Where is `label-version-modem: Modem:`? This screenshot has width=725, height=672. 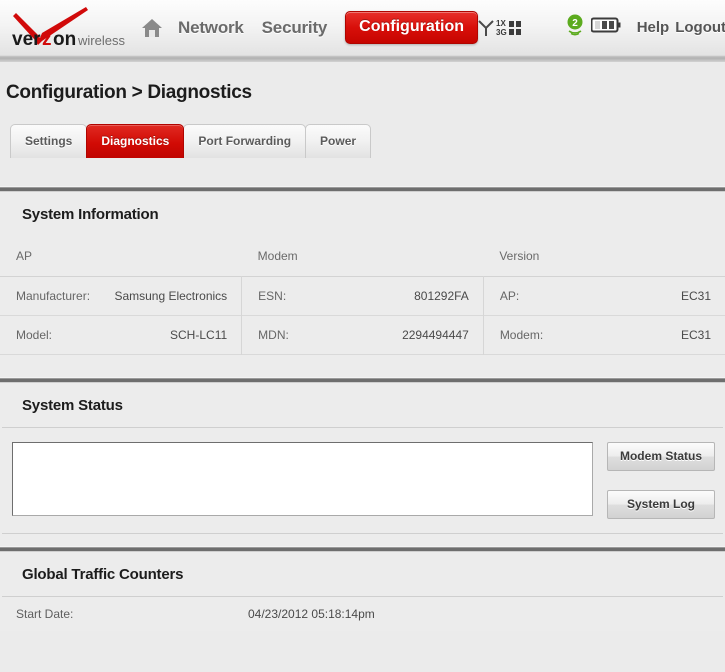
label-version-modem: Modem: is located at coordinates (521, 335).